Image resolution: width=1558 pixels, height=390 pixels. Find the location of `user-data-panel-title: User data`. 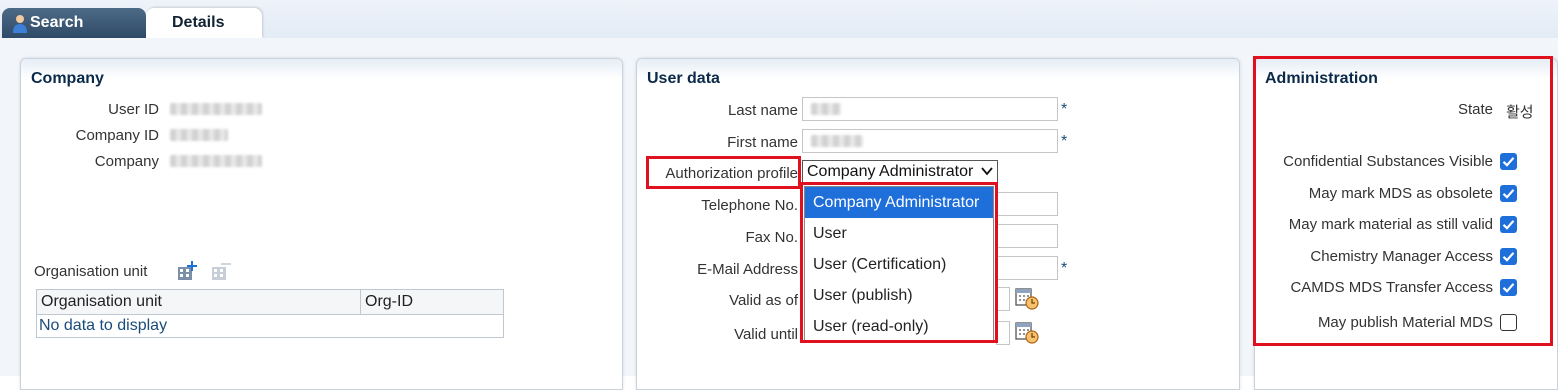

user-data-panel-title: User data is located at coordinates (683, 78).